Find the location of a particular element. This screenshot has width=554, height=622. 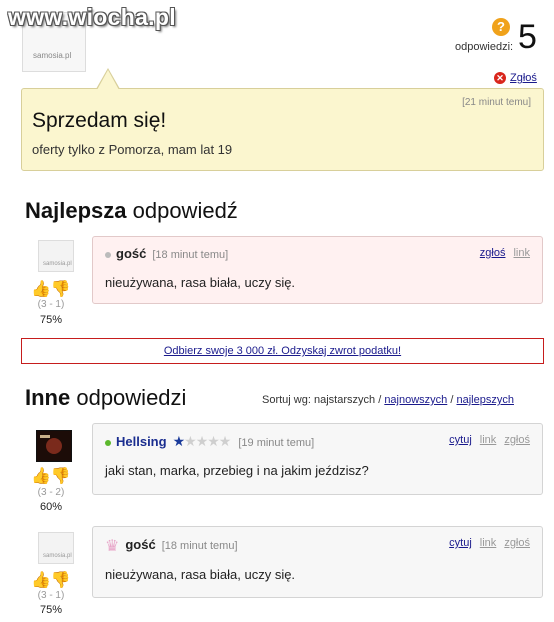

star-filled: ★ is located at coordinates (179, 441).